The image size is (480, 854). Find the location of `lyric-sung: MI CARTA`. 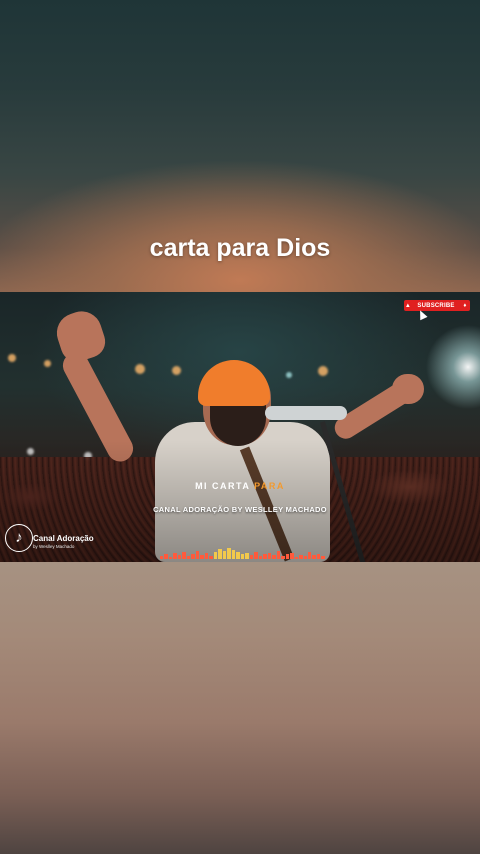

lyric-sung: MI CARTA is located at coordinates (223, 486).